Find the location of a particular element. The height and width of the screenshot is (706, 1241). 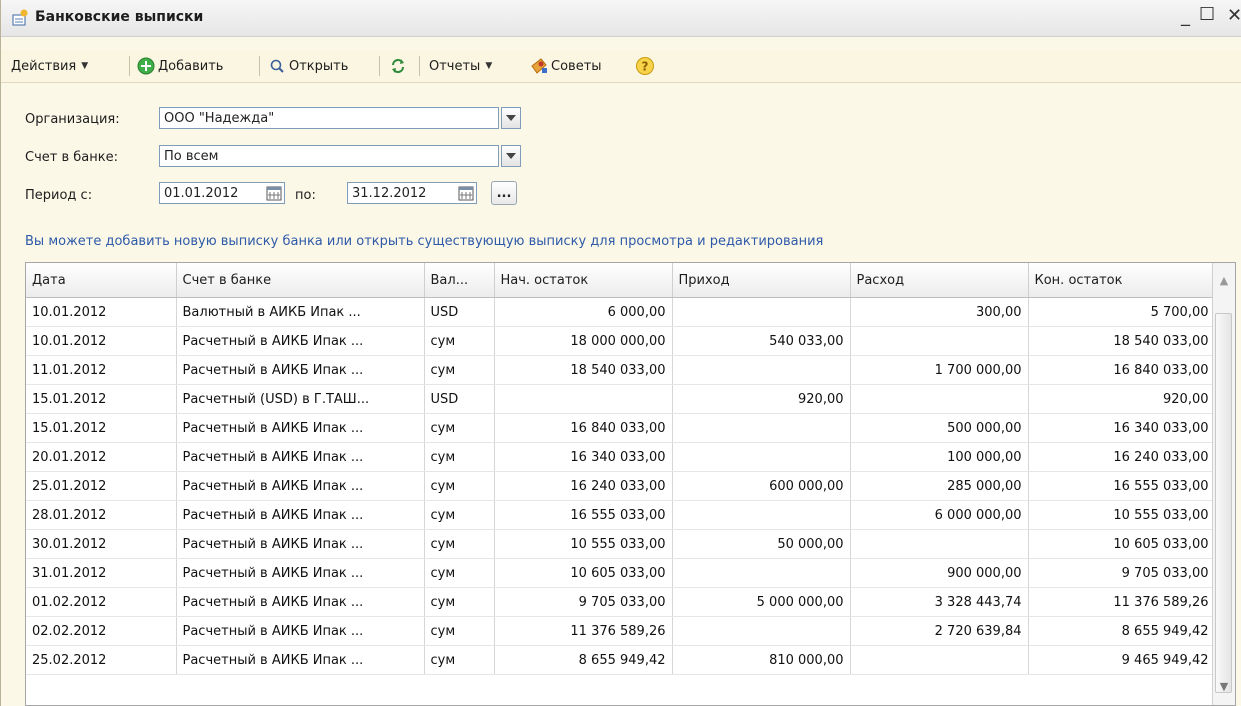

table-scrollbar: ▲ ▼ is located at coordinates (1223, 484).